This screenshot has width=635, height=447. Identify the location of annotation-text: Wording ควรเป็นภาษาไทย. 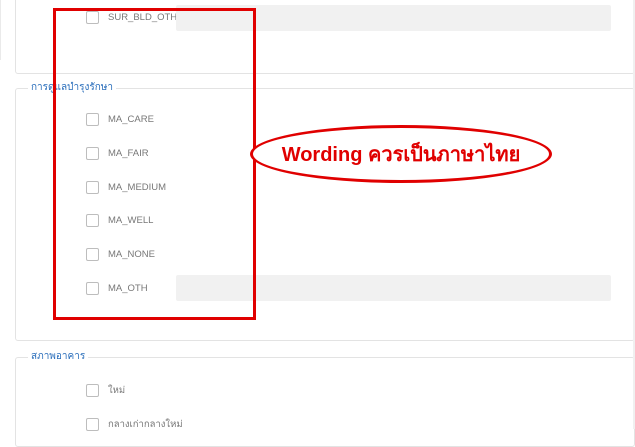
(401, 155).